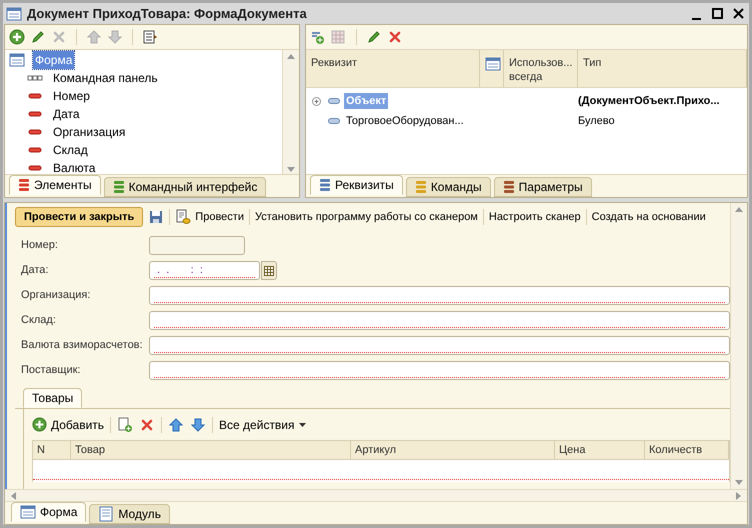  I want to click on list-icon, so click(150, 36).